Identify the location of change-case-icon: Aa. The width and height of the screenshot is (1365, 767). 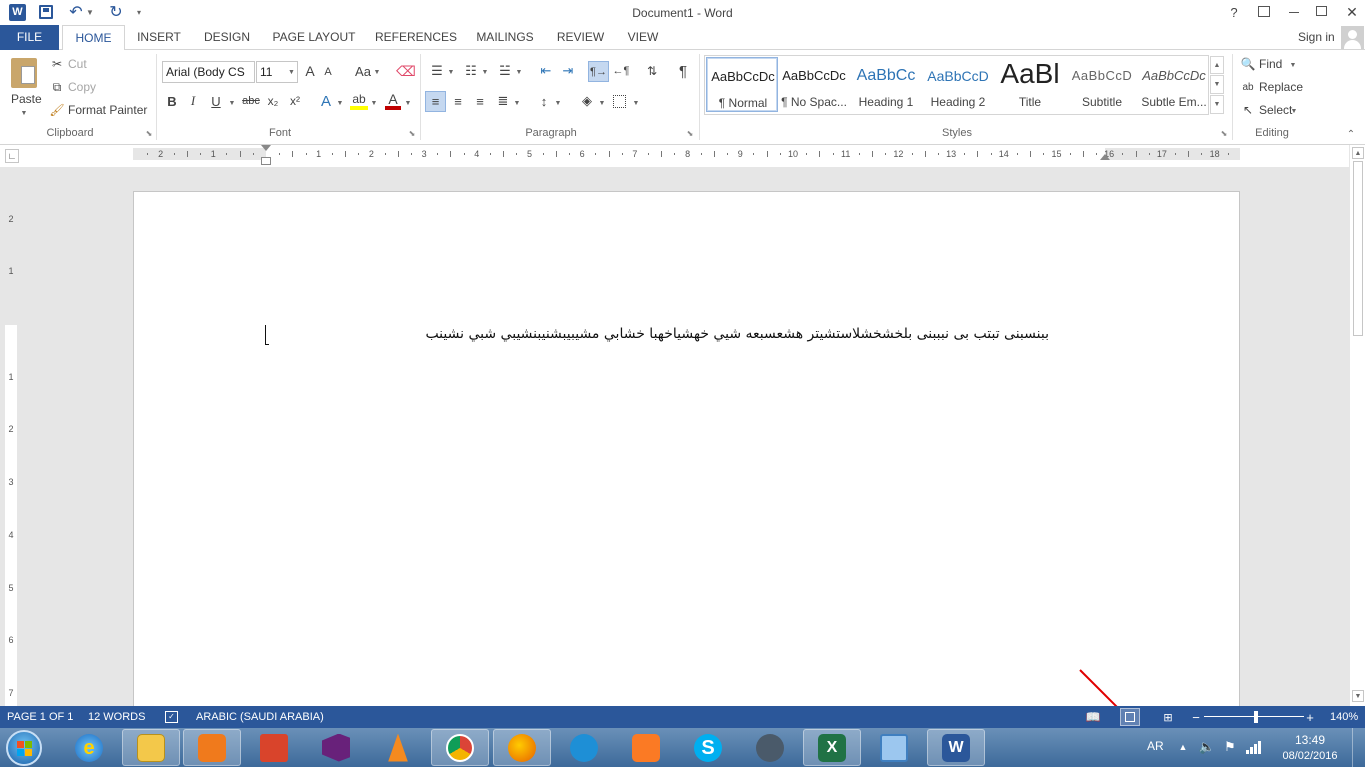
(363, 71).